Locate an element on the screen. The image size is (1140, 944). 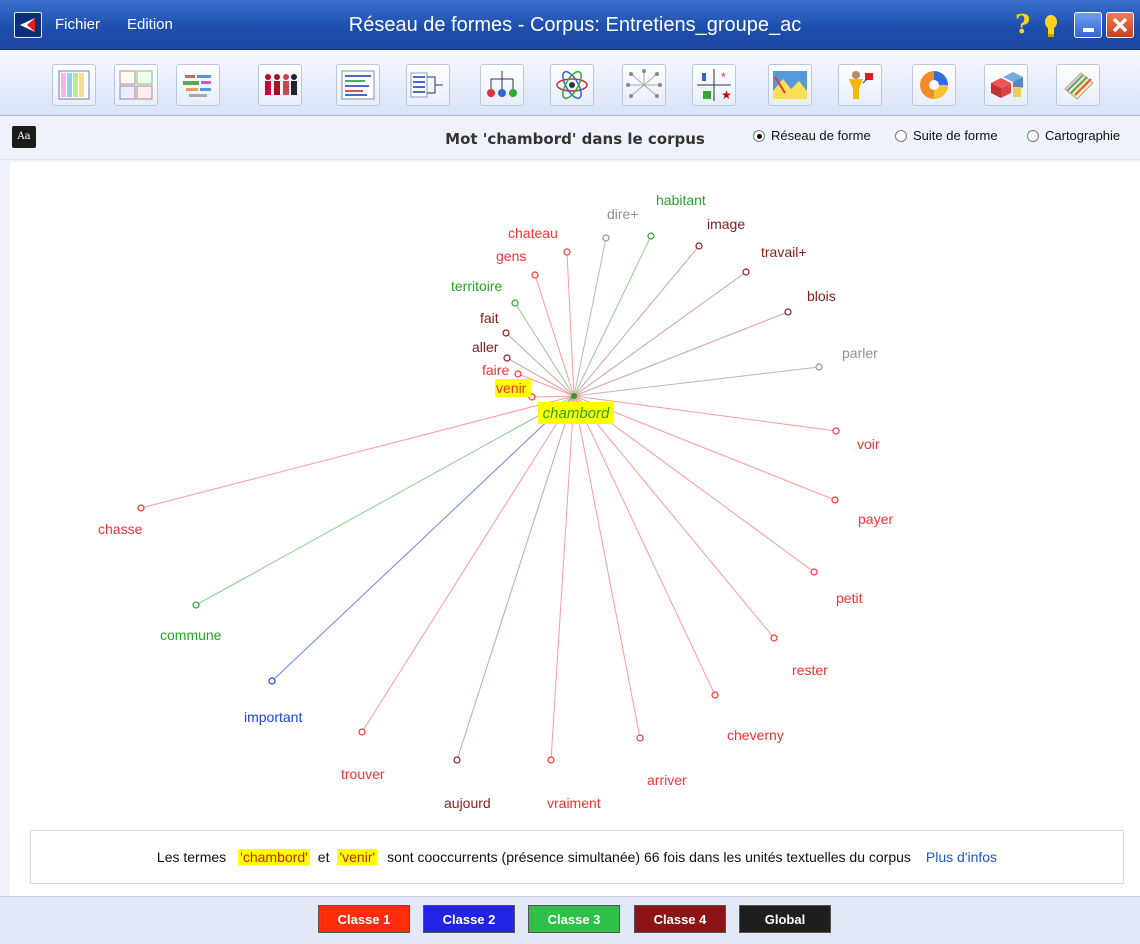
node-label-faire: faire is located at coordinates (495, 370).